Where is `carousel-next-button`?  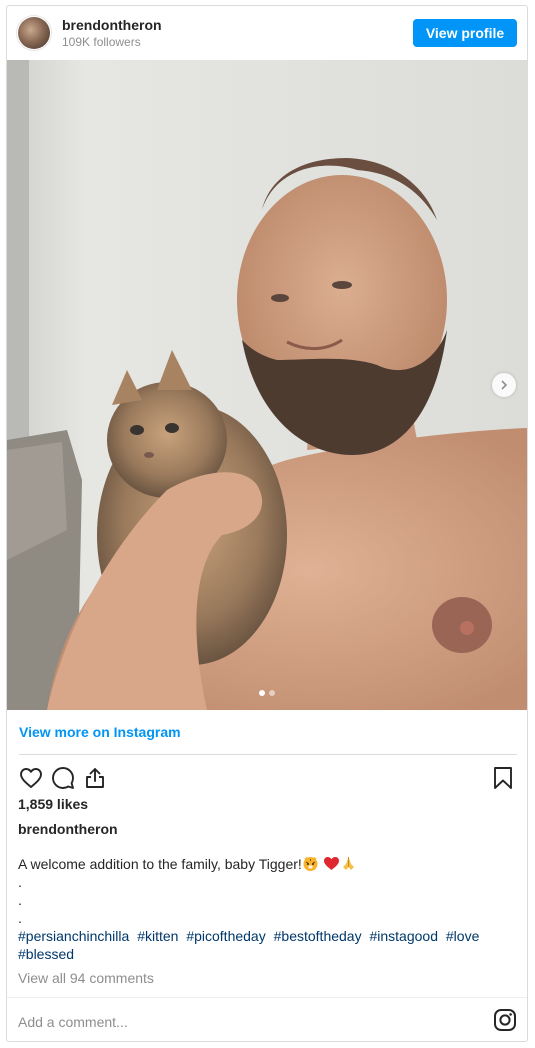 carousel-next-button is located at coordinates (504, 385).